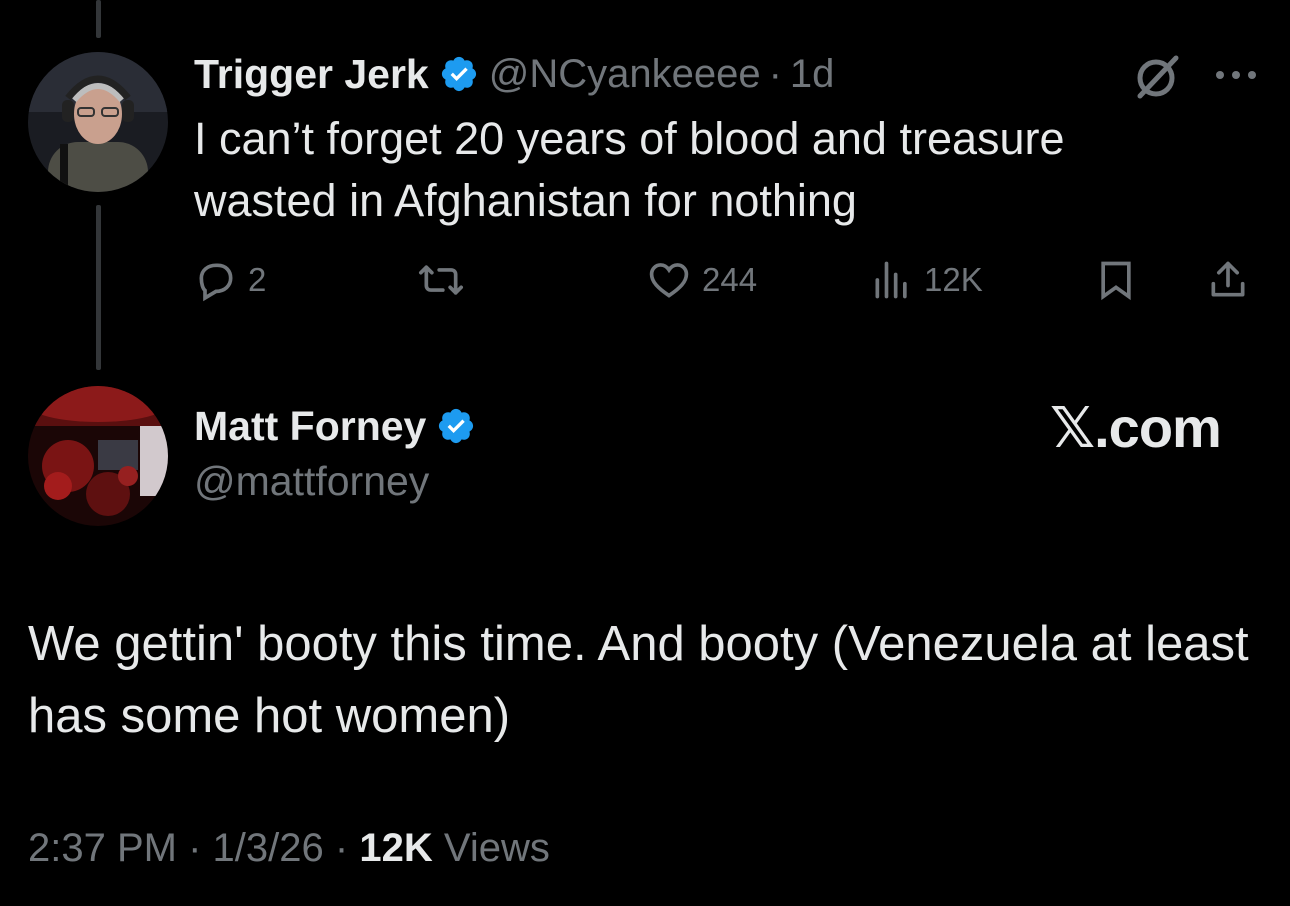 The image size is (1290, 906). Describe the element at coordinates (669, 280) in the screenshot. I see `heart-icon` at that location.